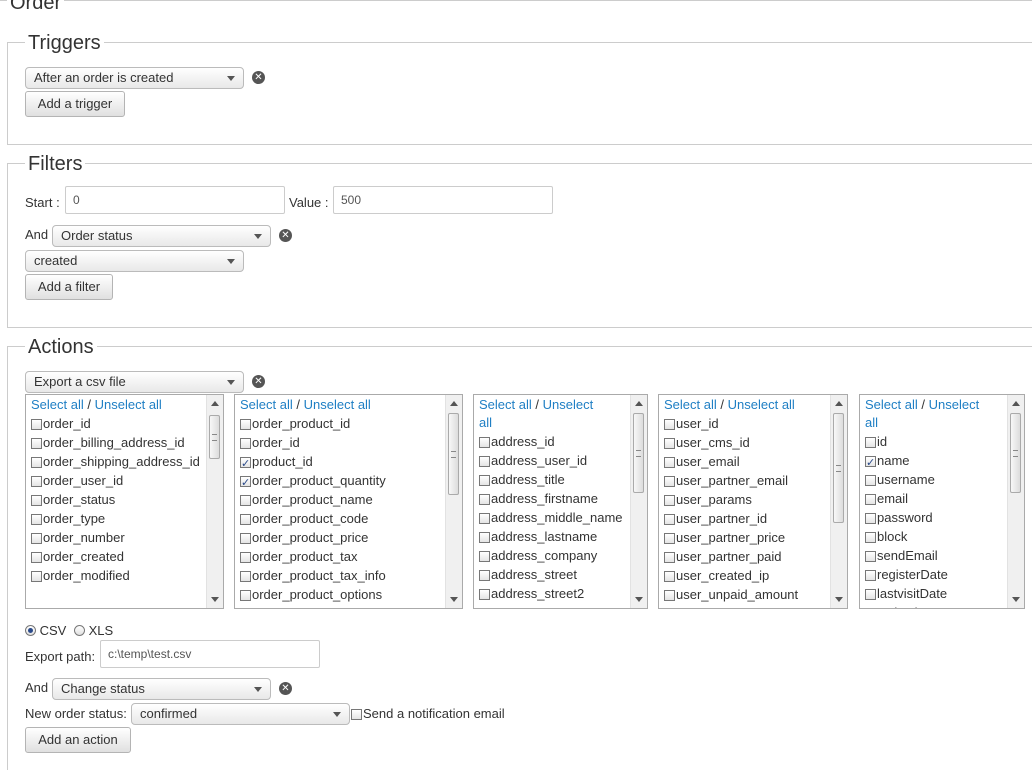 This screenshot has width=1032, height=770. What do you see at coordinates (118, 556) in the screenshot?
I see `column-option: order_created` at bounding box center [118, 556].